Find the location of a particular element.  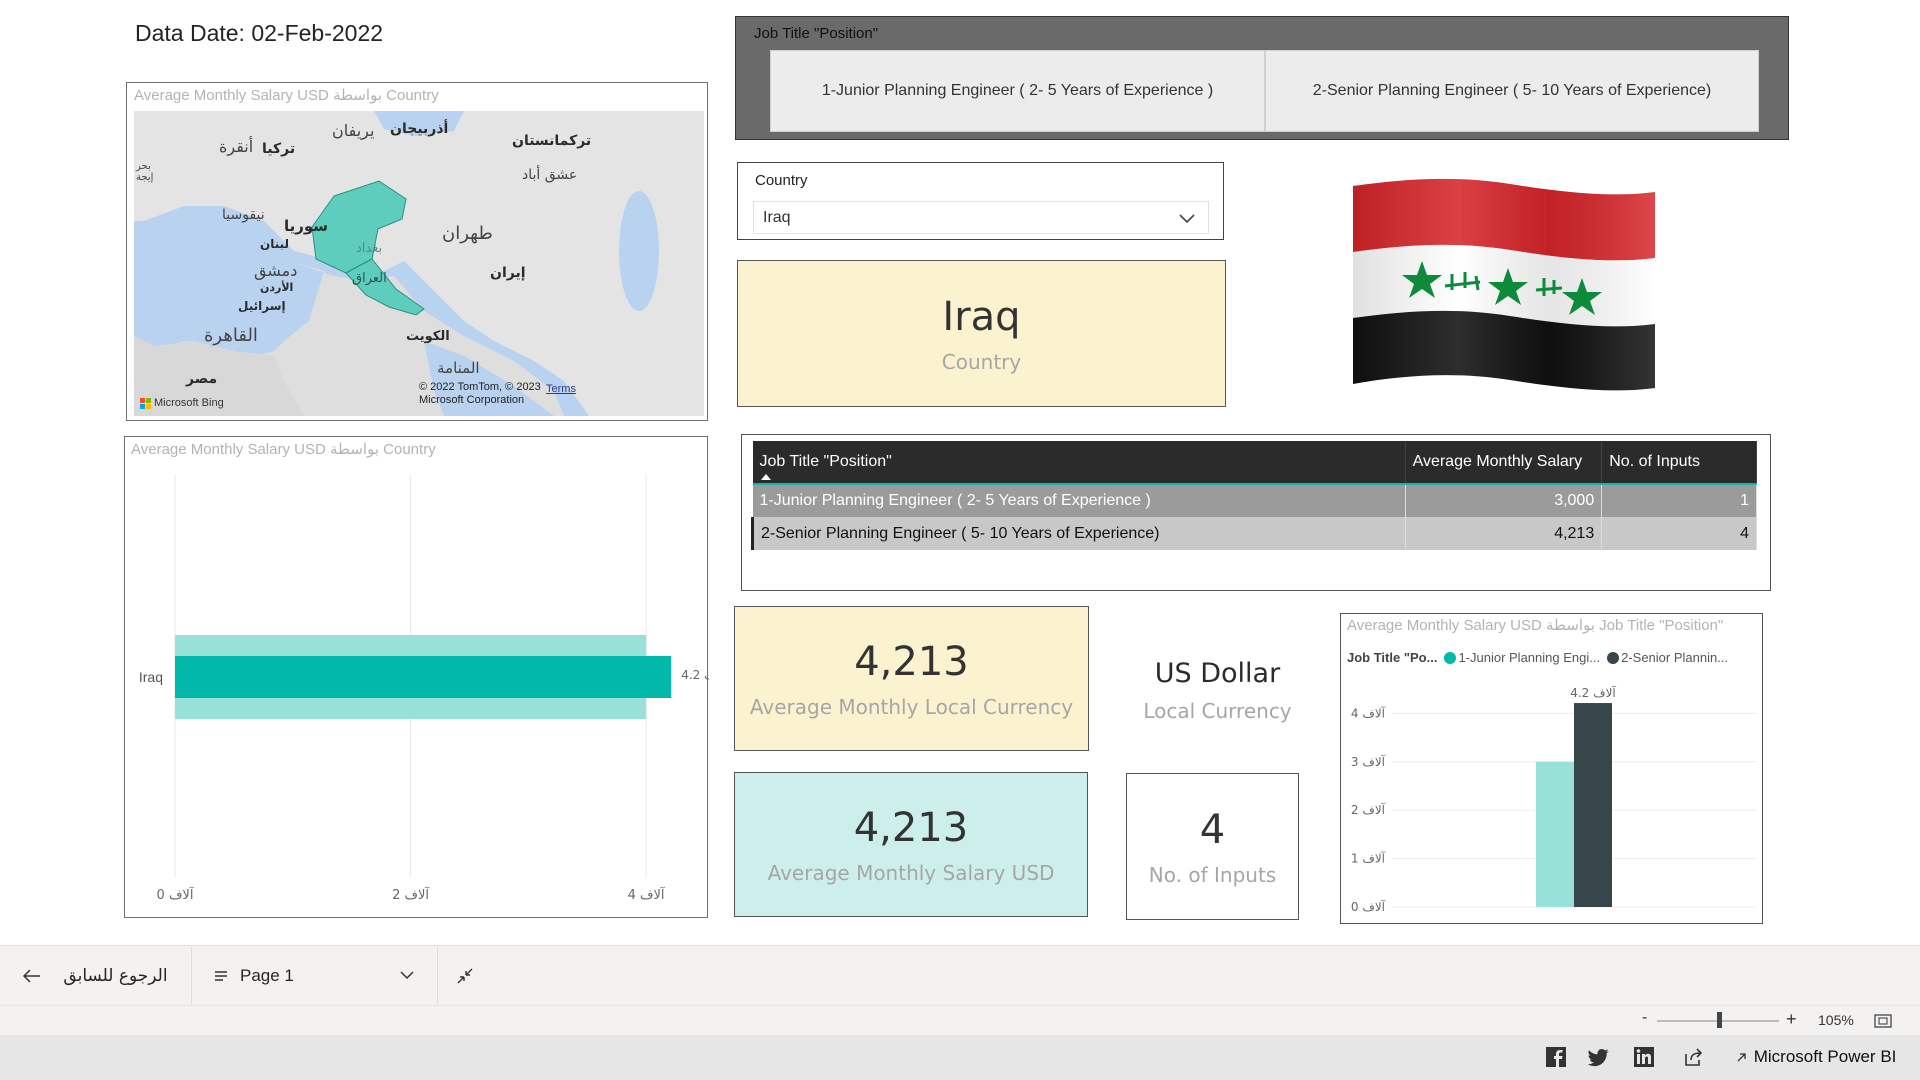

map-label-egypt: مصر is located at coordinates (202, 379).